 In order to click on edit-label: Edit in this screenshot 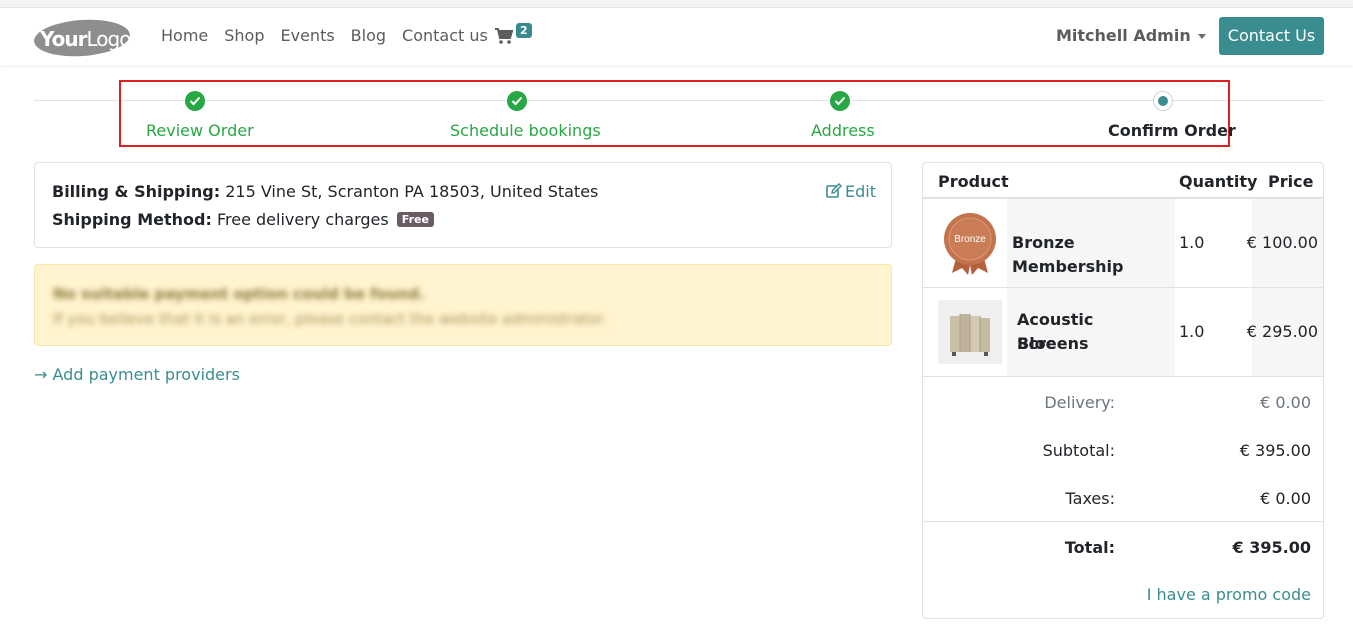, I will do `click(860, 191)`.